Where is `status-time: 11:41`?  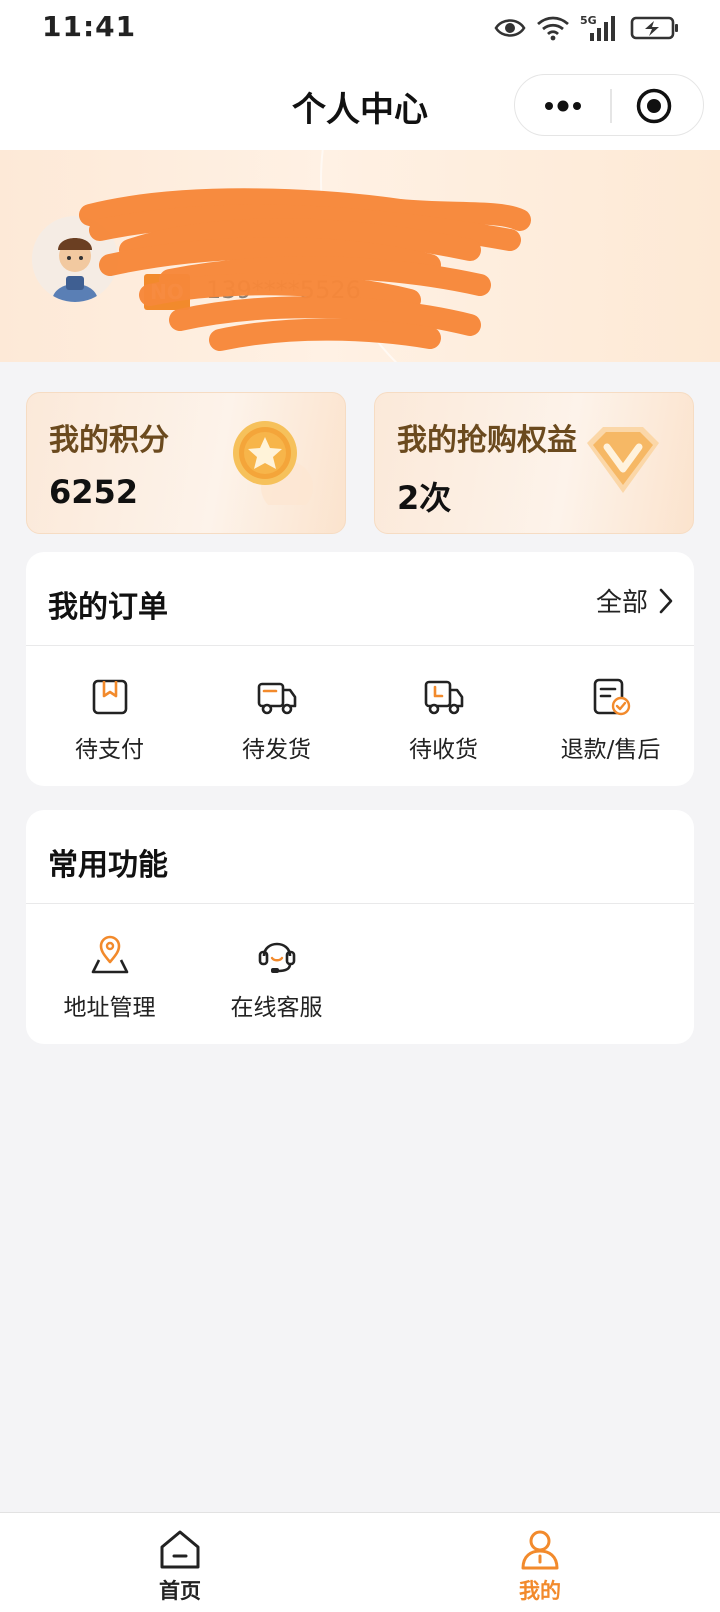 status-time: 11:41 is located at coordinates (89, 26).